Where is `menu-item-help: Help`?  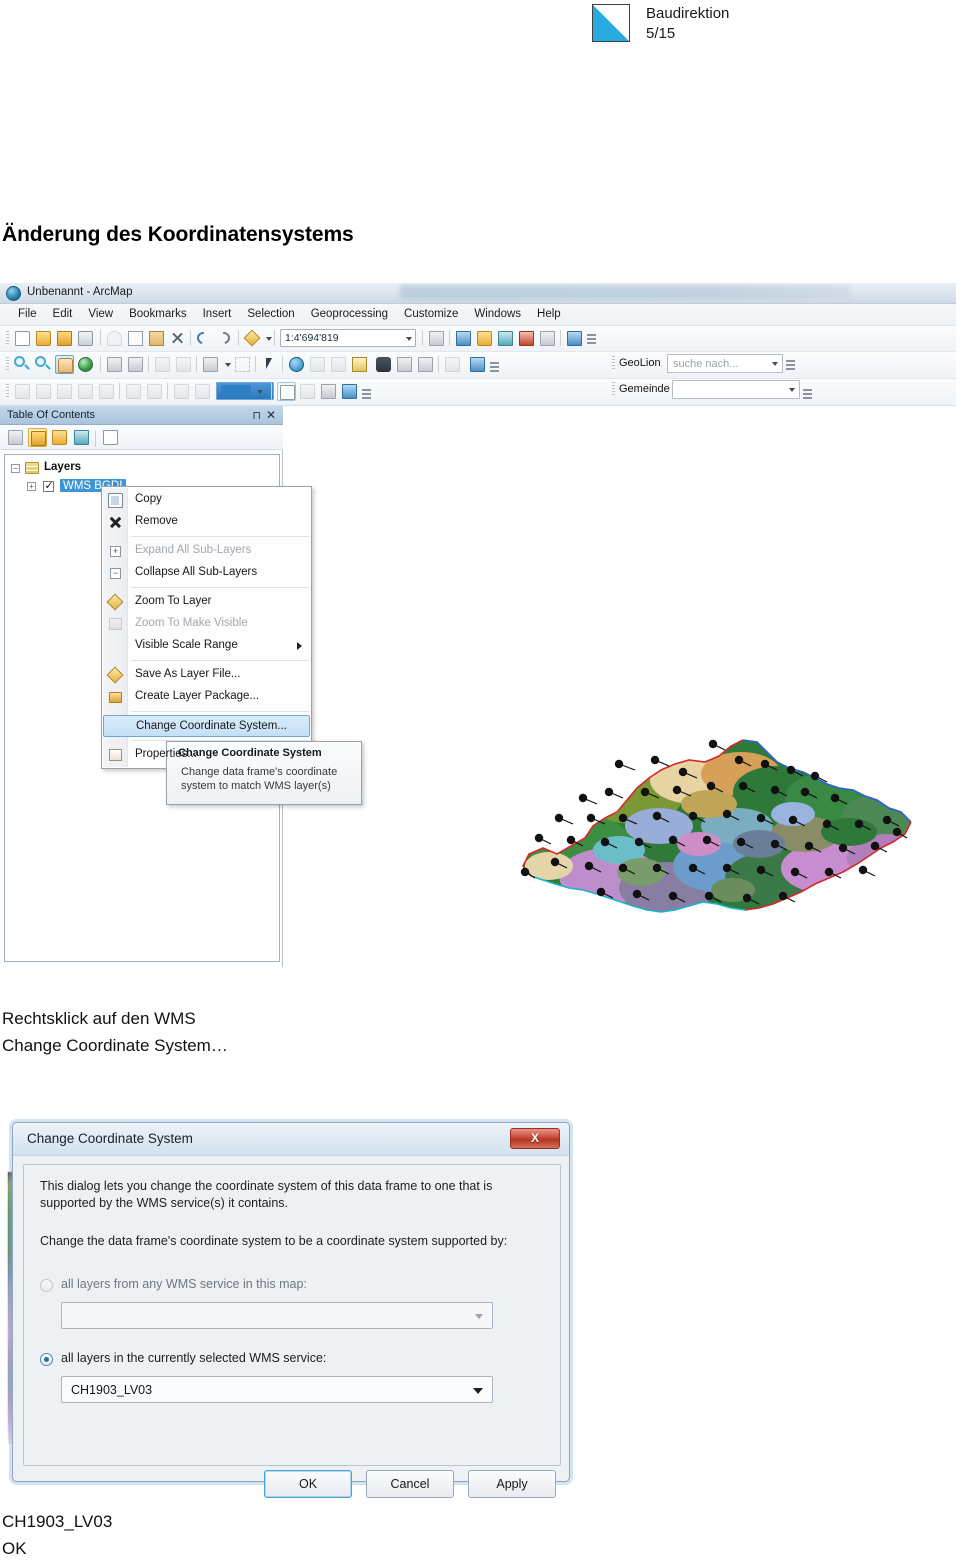 menu-item-help: Help is located at coordinates (549, 314).